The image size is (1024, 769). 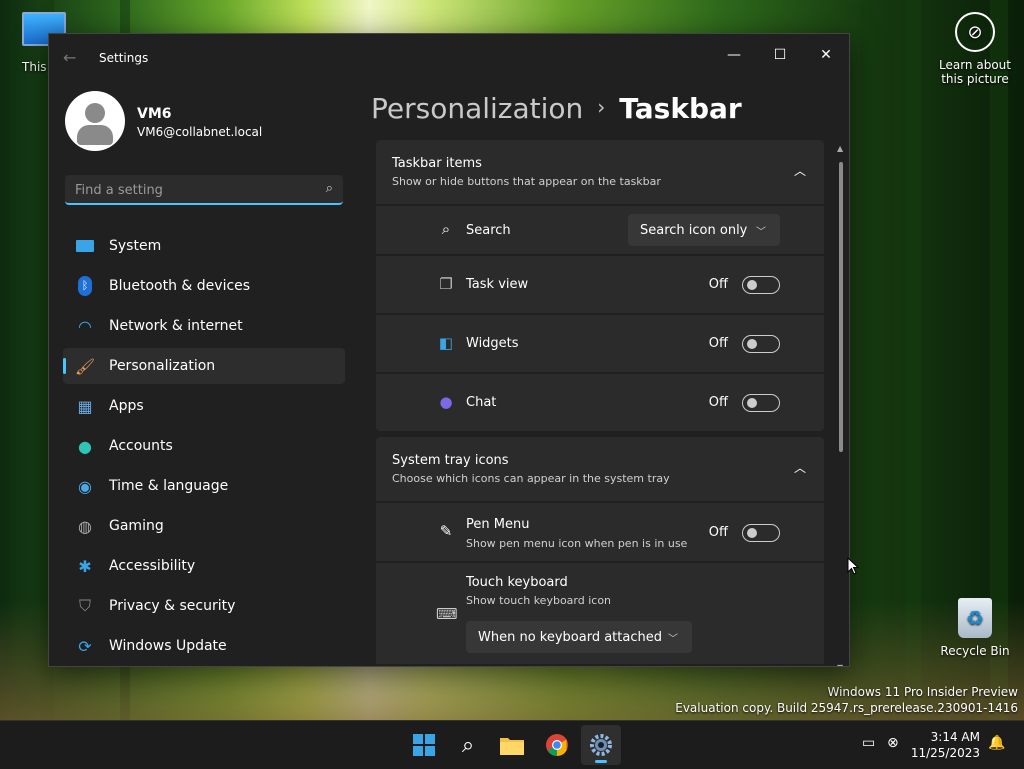 I want to click on brush-icon: 🖌, so click(x=85, y=366).